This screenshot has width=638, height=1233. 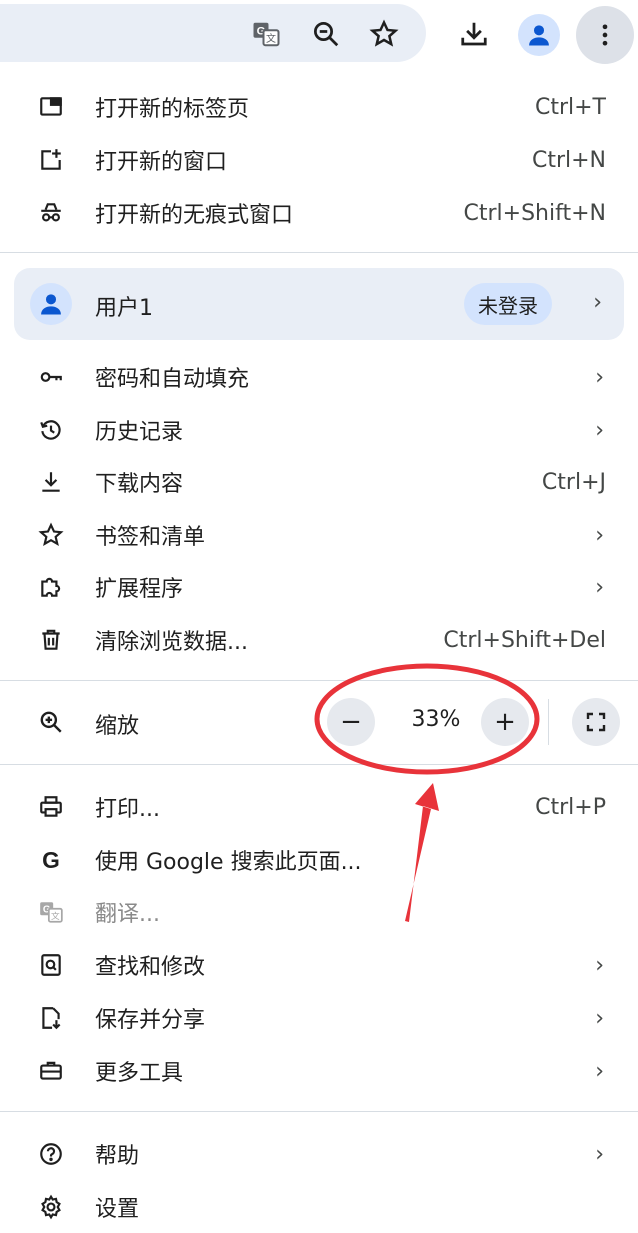 What do you see at coordinates (51, 377) in the screenshot?
I see `key-icon` at bounding box center [51, 377].